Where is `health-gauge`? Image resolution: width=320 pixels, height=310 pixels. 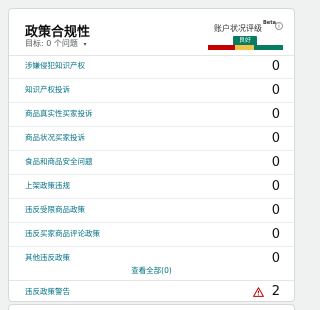 health-gauge is located at coordinates (245, 47).